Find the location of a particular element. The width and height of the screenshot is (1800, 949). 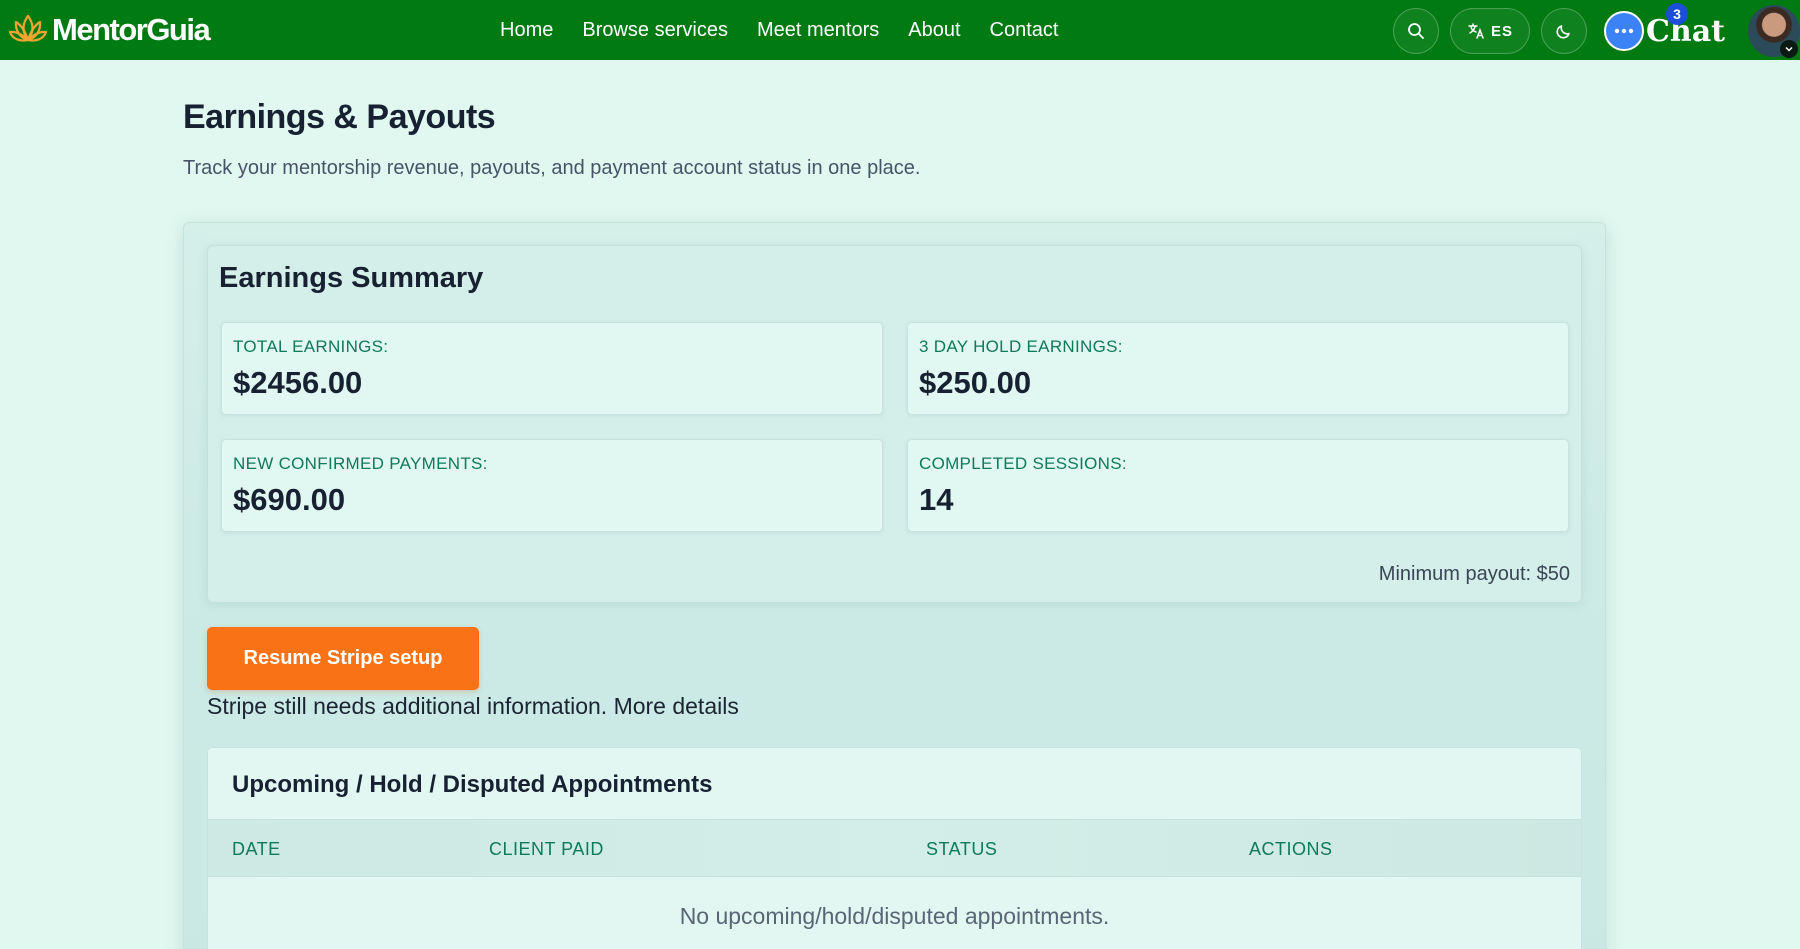

stat-total-earnings: TOTAL EARNINGS: $2456.00 is located at coordinates (552, 368).